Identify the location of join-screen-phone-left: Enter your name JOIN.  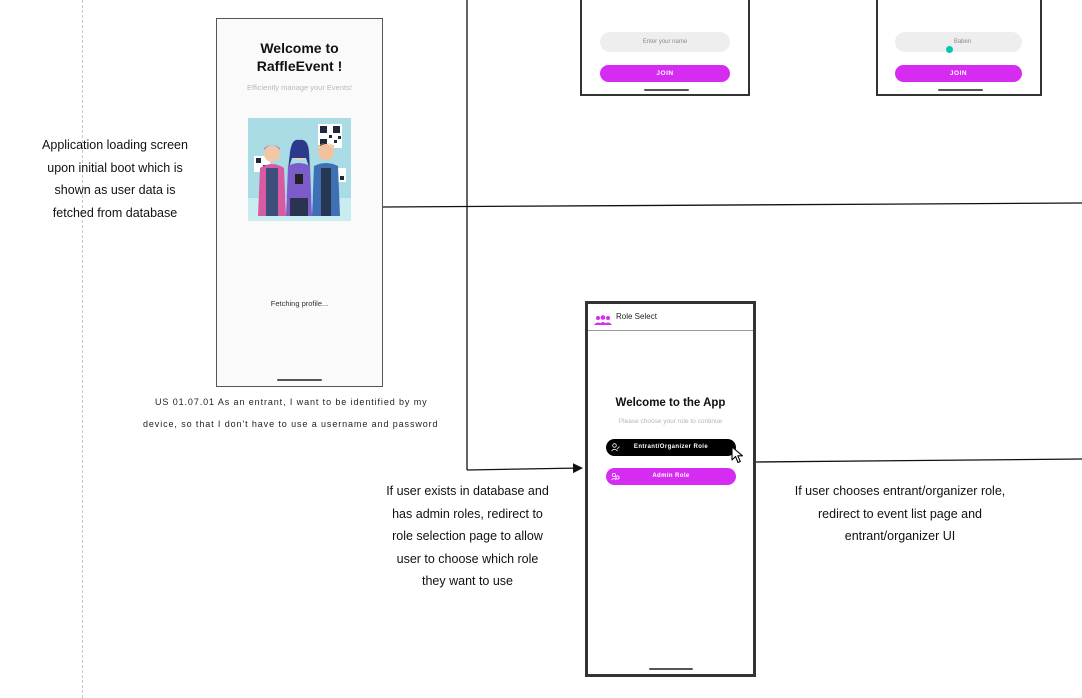
(665, 48).